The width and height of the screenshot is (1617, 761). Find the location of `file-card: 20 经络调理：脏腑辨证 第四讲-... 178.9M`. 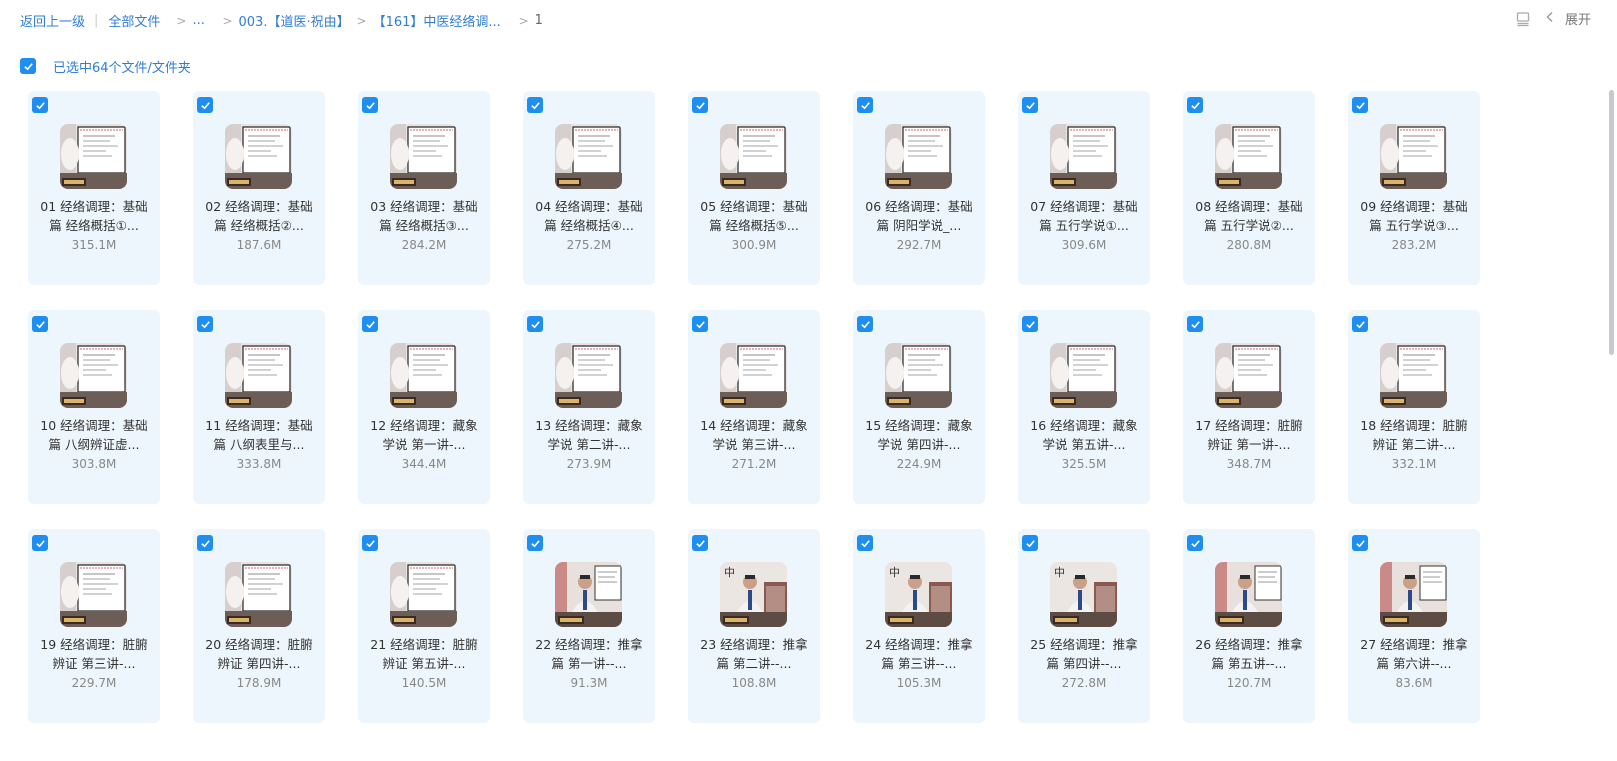

file-card: 20 经络调理：脏腑辨证 第四讲-... 178.9M is located at coordinates (259, 626).